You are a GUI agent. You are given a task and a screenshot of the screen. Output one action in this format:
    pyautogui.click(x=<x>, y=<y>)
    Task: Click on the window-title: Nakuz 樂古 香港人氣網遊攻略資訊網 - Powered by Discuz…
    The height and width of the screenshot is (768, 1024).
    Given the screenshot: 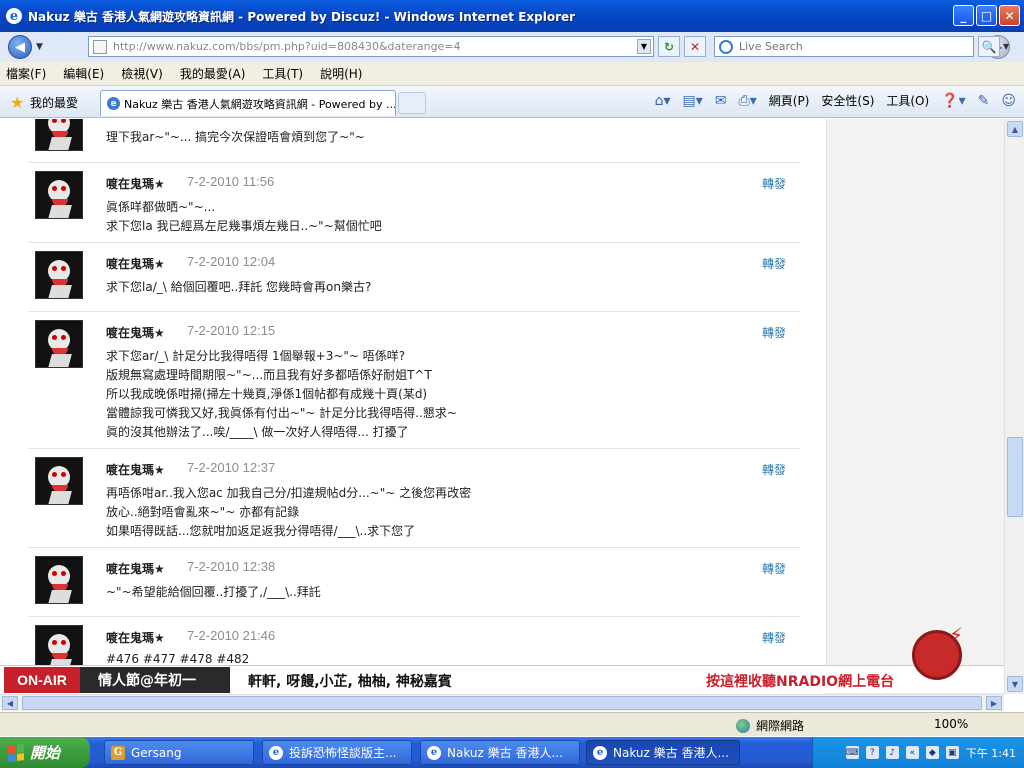 What is the action you would take?
    pyautogui.click(x=302, y=16)
    